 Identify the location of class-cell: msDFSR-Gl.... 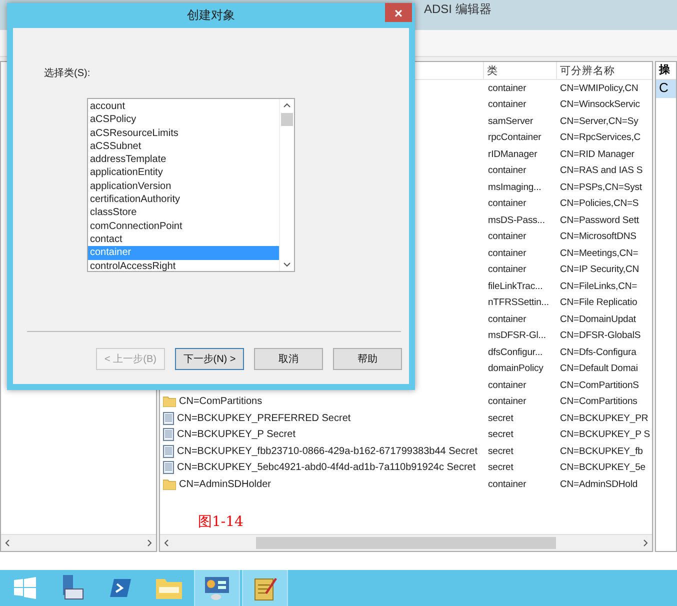
(517, 336).